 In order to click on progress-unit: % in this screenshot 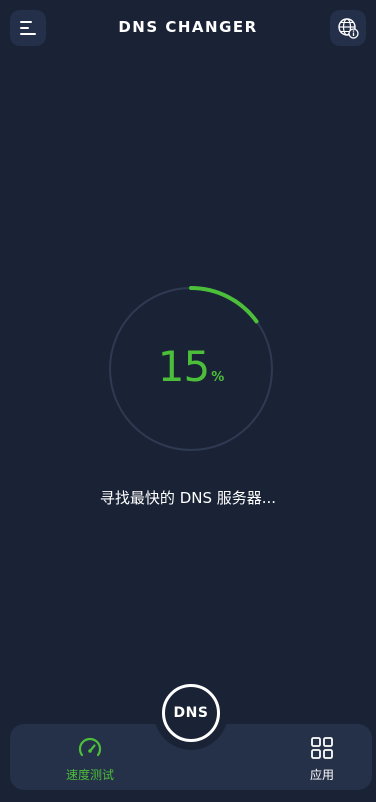, I will do `click(218, 377)`.